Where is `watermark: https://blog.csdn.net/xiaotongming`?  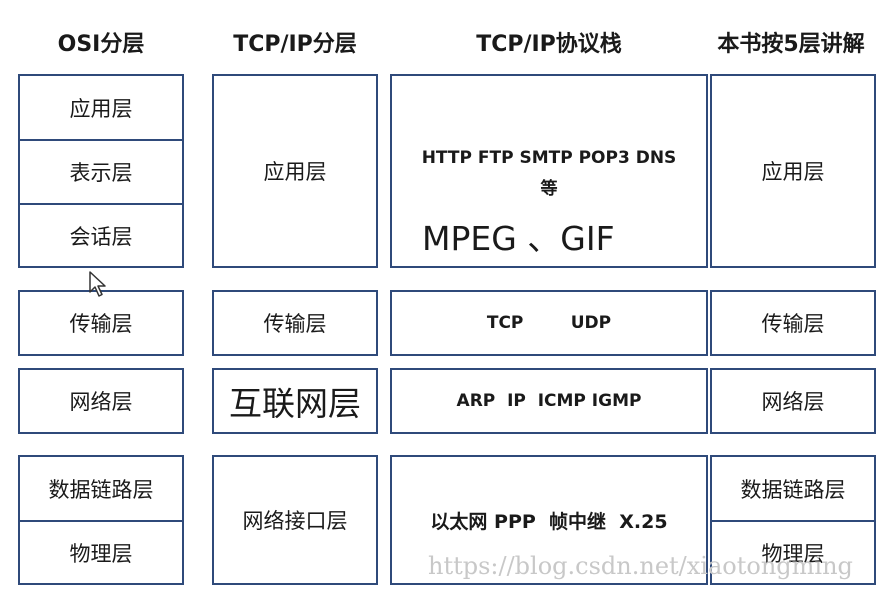 watermark: https://blog.csdn.net/xiaotongming is located at coordinates (640, 566).